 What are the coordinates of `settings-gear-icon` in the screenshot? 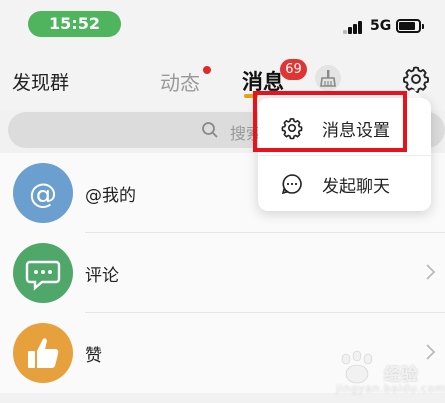 It's located at (416, 79).